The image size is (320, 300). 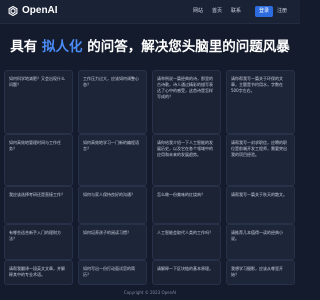 I want to click on logo-text: OpenAI, so click(x=40, y=10).